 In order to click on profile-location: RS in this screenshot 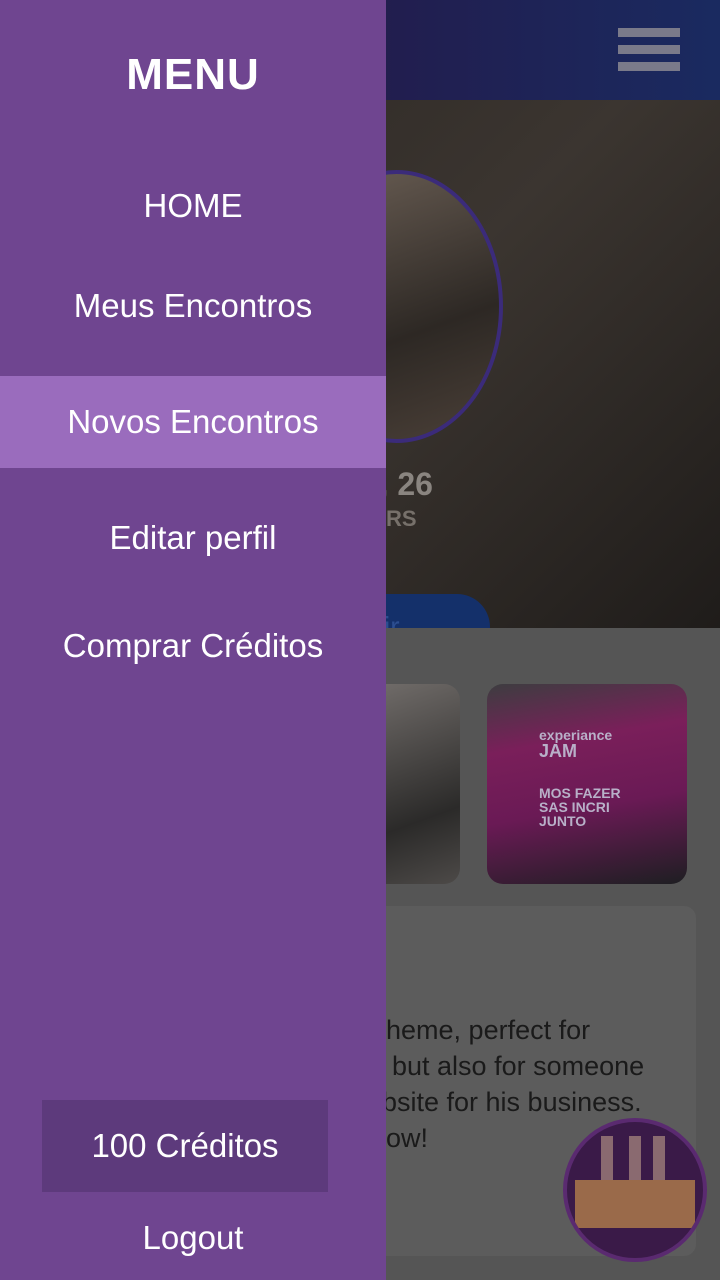, I will do `click(401, 518)`.